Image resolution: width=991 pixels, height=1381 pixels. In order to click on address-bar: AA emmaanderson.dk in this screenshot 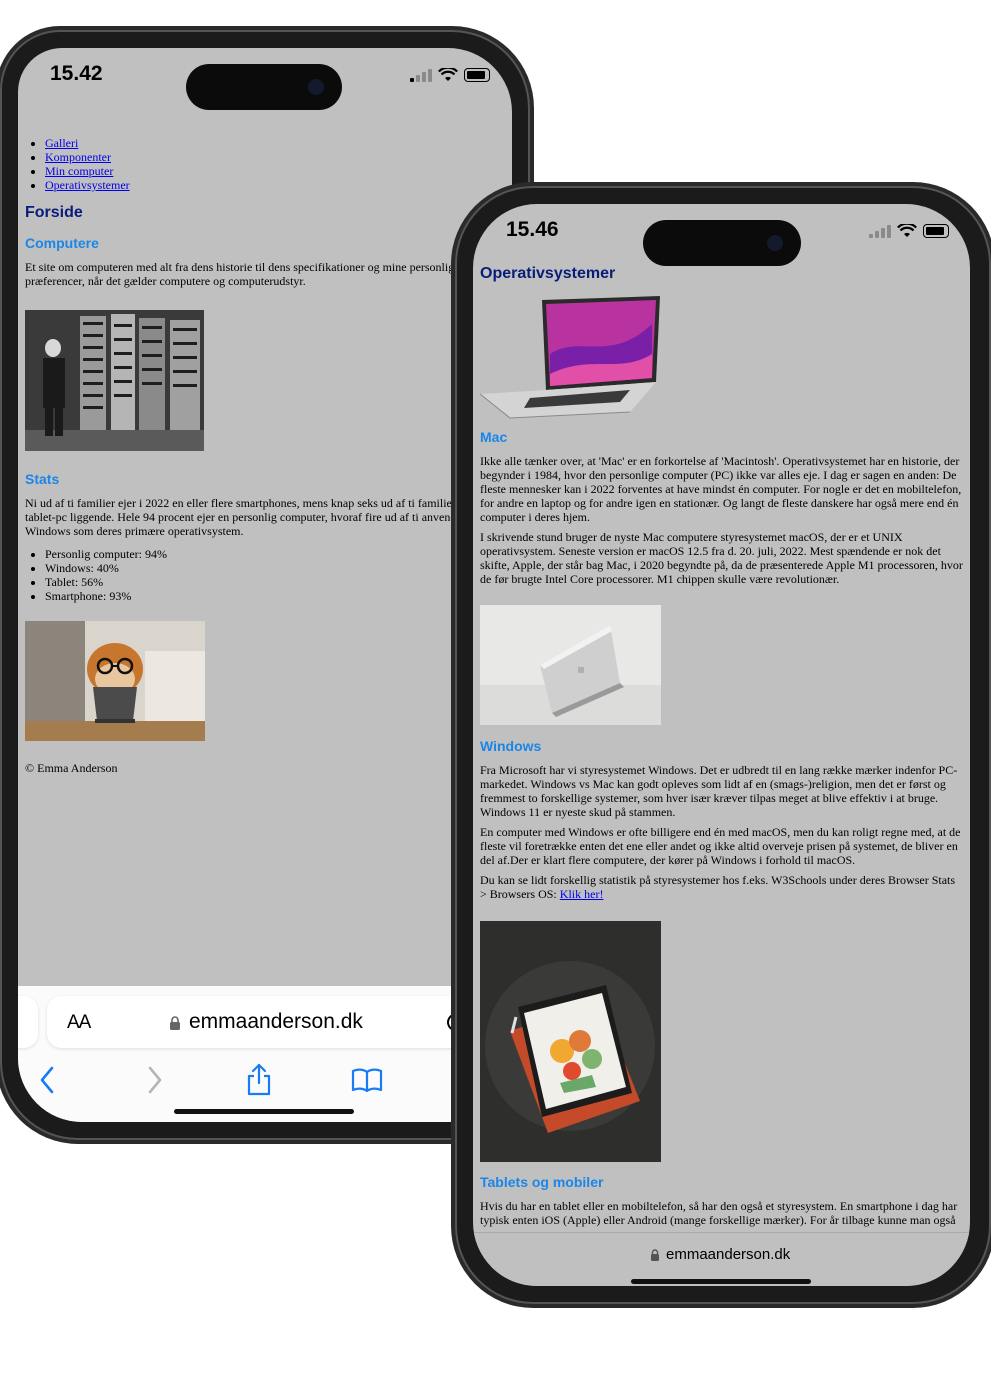, I will do `click(279, 1022)`.